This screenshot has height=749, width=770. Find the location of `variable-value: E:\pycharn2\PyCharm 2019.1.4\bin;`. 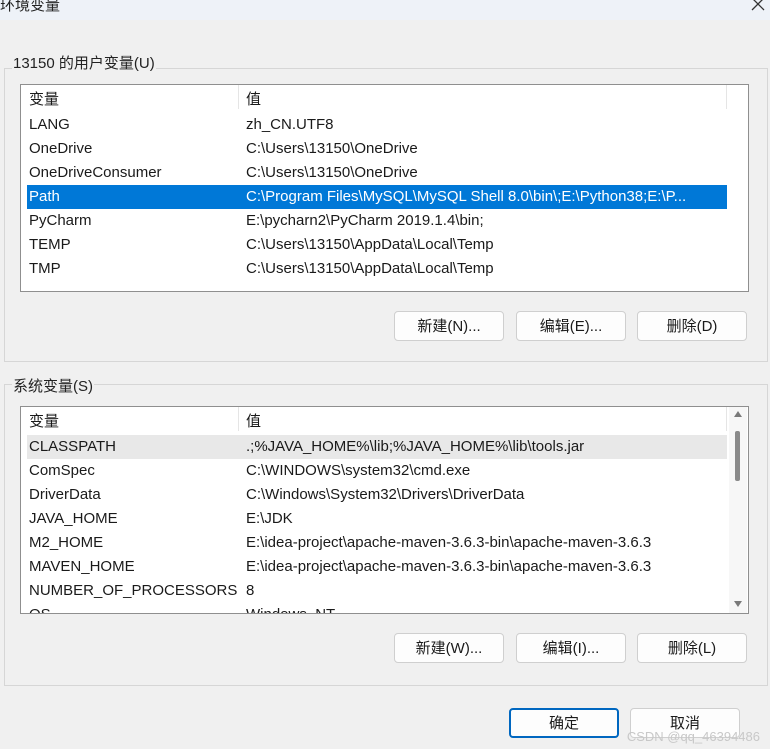

variable-value: E:\pycharn2\PyCharm 2019.1.4\bin; is located at coordinates (365, 220).